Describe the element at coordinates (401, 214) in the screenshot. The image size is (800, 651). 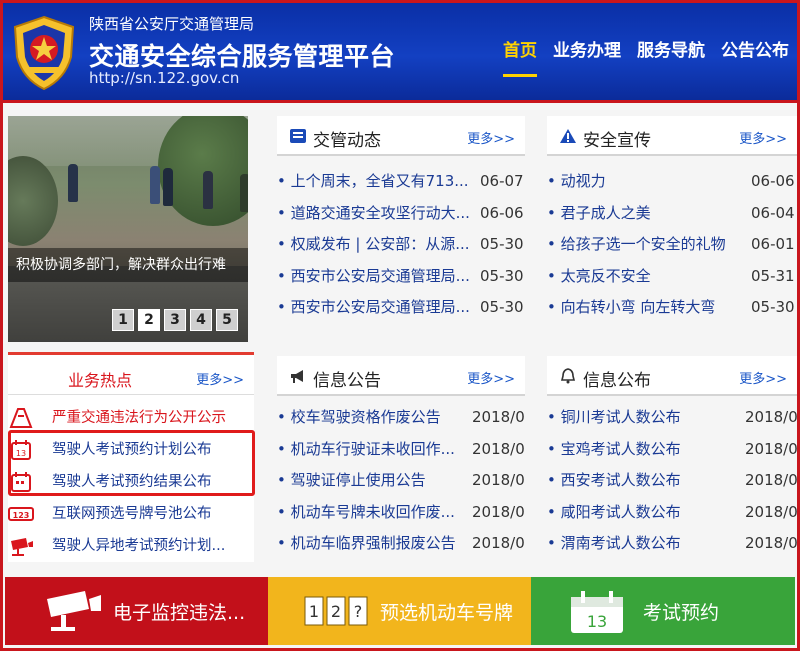
I see `list-item: • 道路交通安全攻坚行动大... 06-06` at that location.